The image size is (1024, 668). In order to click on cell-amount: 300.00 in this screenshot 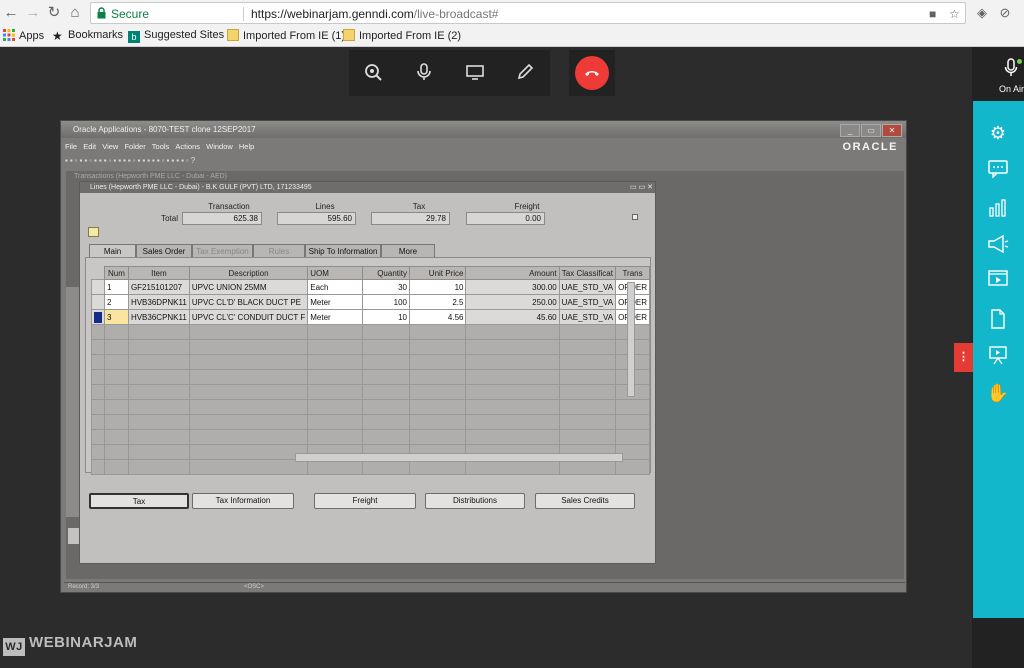, I will do `click(512, 287)`.